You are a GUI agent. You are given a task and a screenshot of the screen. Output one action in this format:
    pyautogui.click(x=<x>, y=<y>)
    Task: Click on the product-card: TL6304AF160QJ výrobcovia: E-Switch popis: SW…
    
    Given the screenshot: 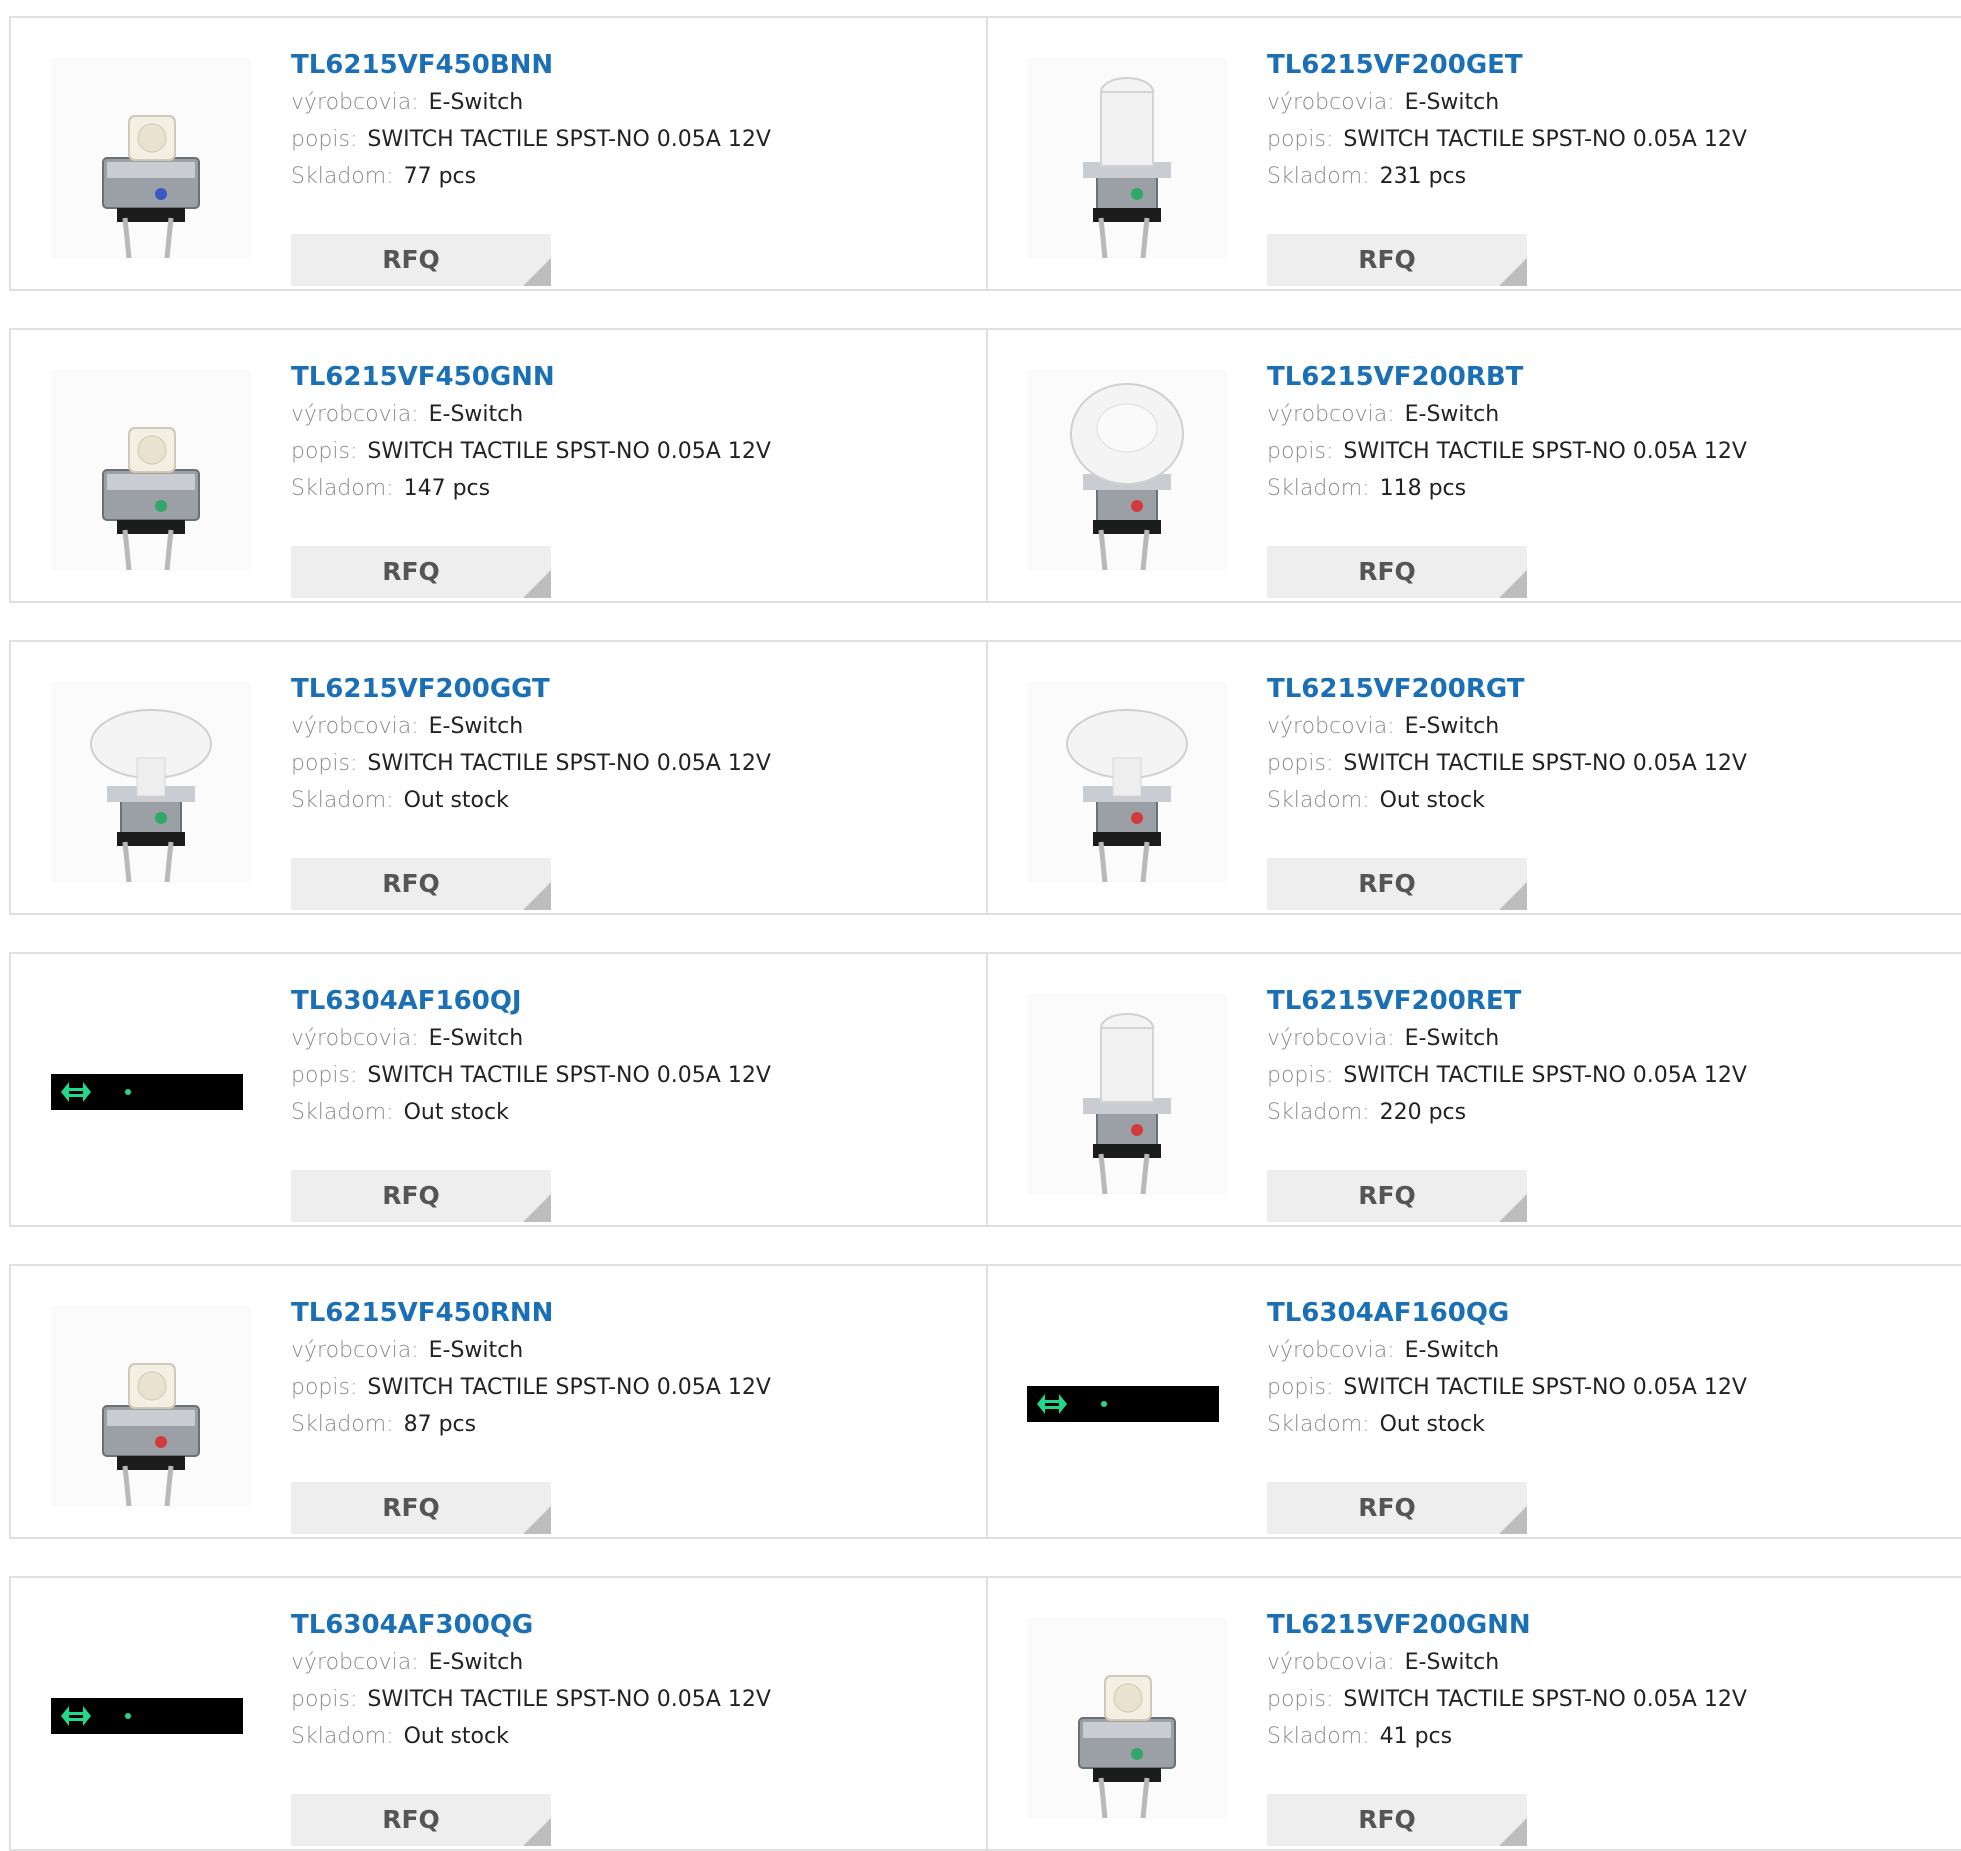 What is the action you would take?
    pyautogui.click(x=498, y=1089)
    